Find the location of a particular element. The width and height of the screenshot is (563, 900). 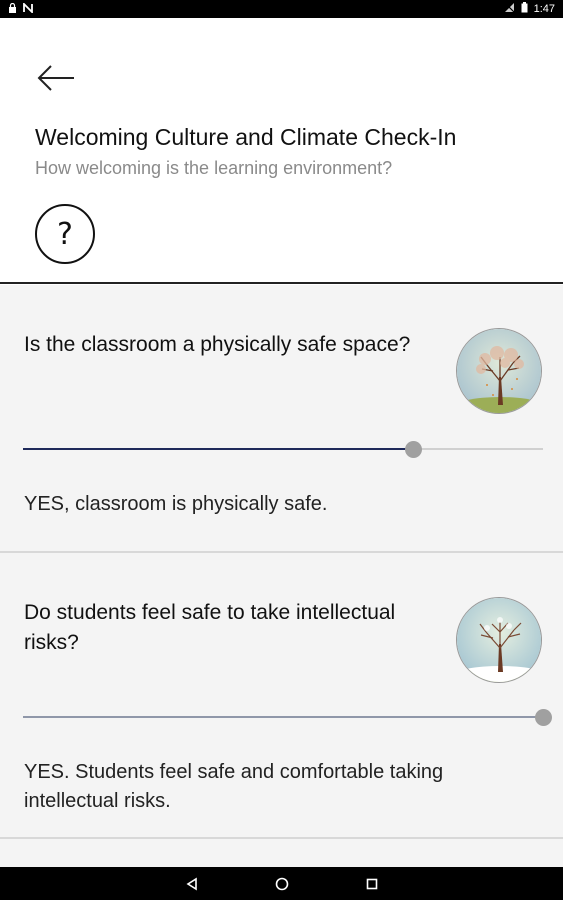

nav-back-button is located at coordinates (192, 884).